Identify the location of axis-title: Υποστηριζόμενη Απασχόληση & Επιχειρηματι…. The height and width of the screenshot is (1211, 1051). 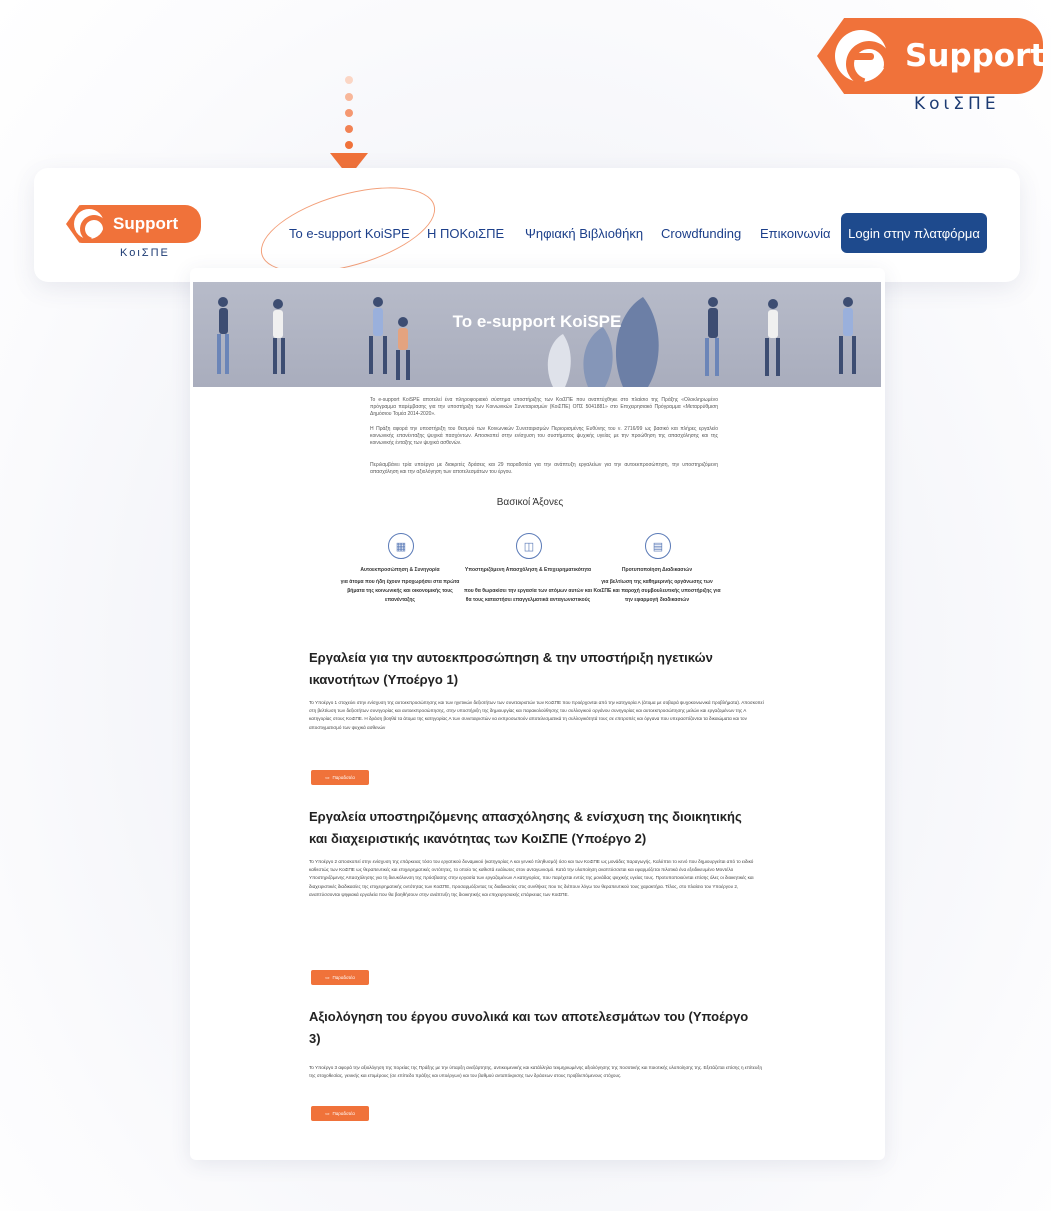
(528, 570).